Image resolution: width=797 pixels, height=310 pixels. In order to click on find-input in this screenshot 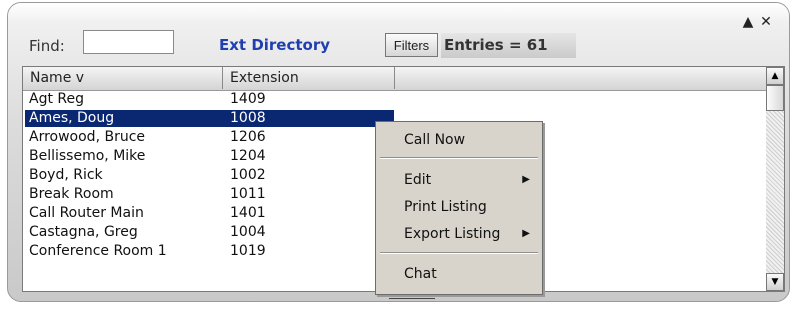, I will do `click(128, 42)`.